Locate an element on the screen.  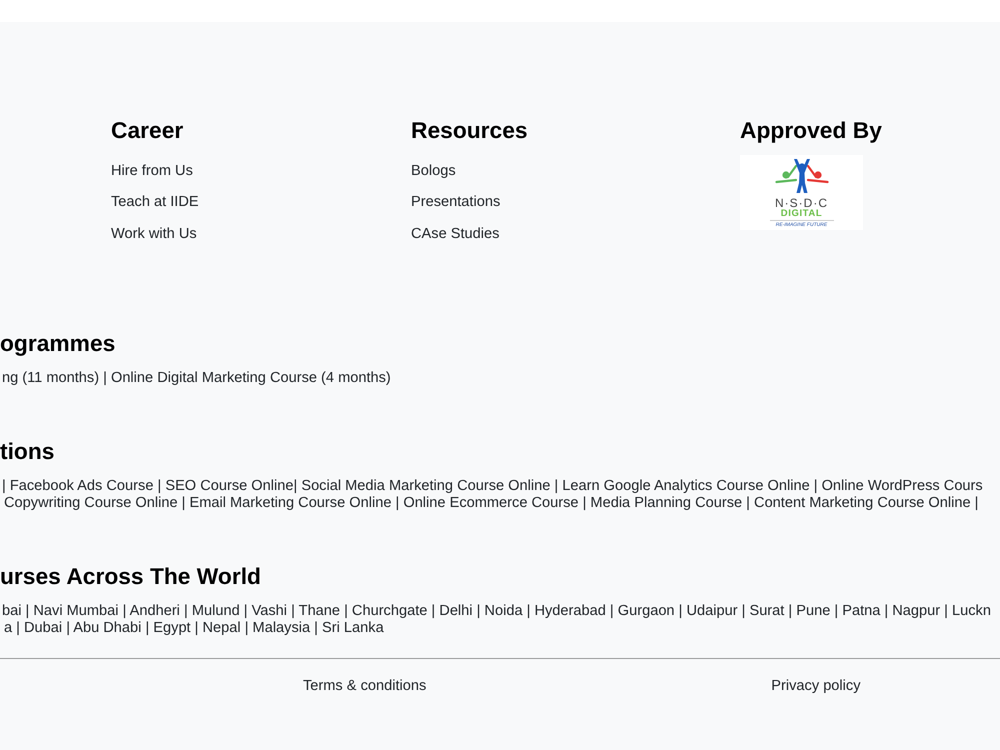
footer-link: Teach at IIDE is located at coordinates (155, 202).